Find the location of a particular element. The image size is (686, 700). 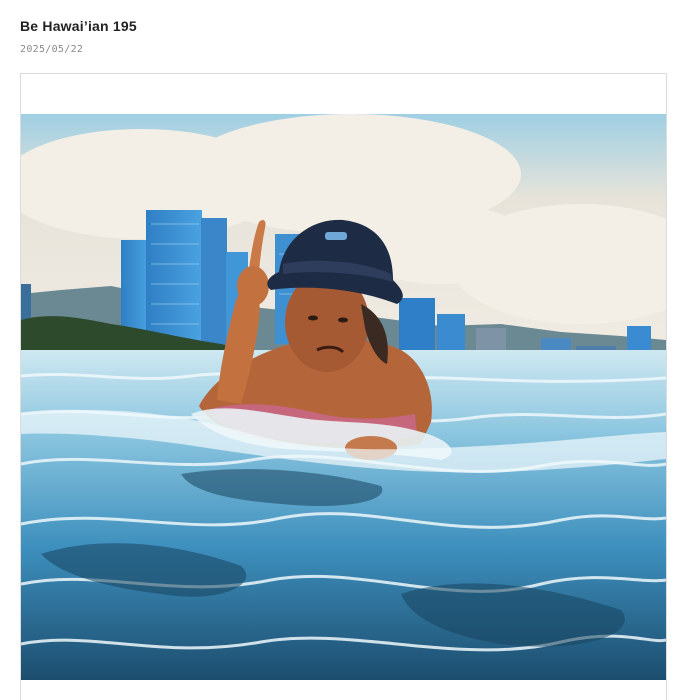

post-title: Be Hawai’ian 195 is located at coordinates (78, 26).